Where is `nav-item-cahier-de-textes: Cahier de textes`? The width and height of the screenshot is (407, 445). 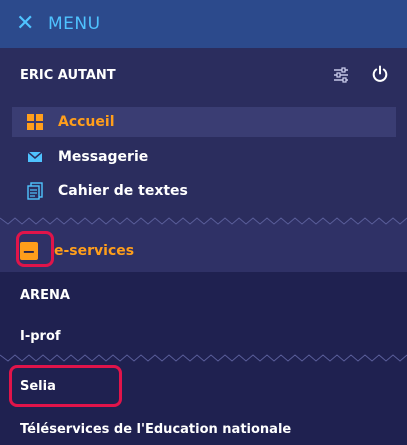
nav-item-cahier-de-textes: Cahier de textes is located at coordinates (204, 191).